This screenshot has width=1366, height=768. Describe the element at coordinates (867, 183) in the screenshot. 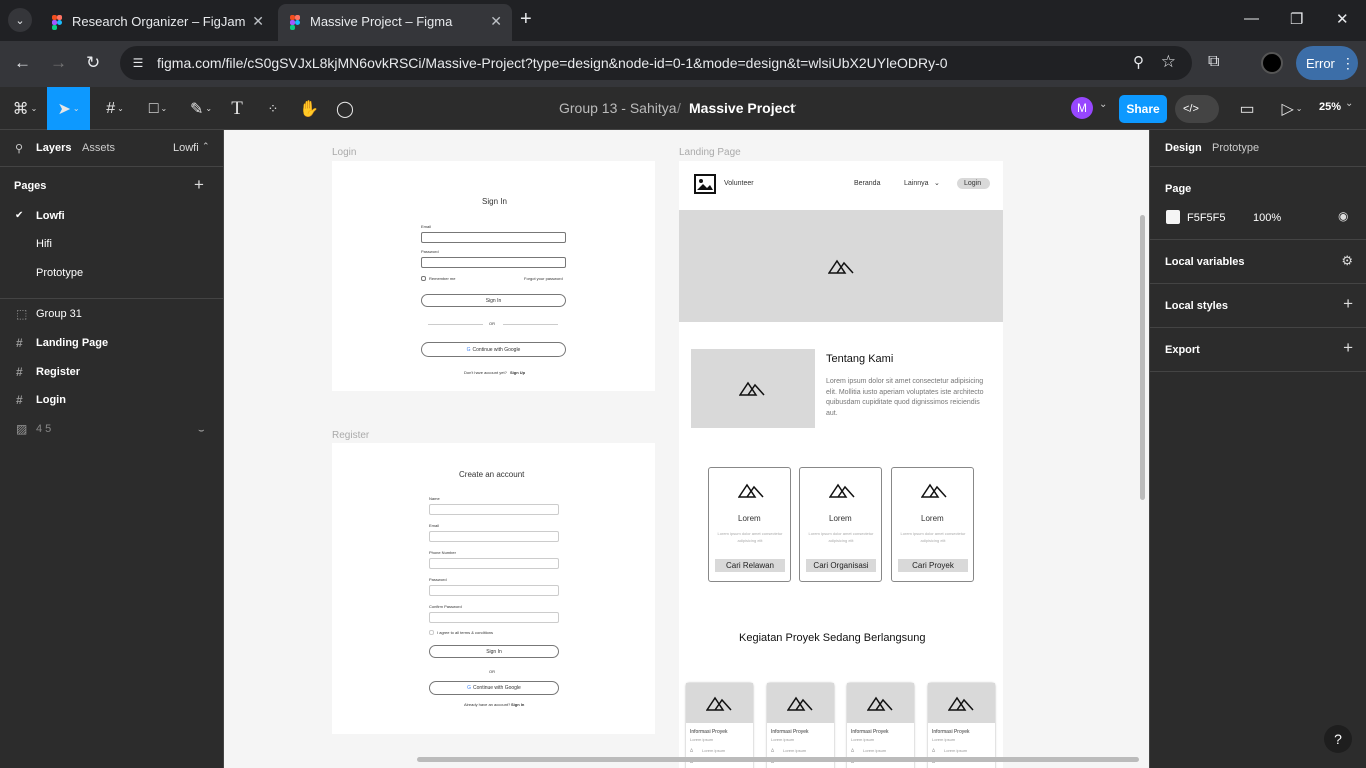

I see `nav-beranda: Beranda` at that location.